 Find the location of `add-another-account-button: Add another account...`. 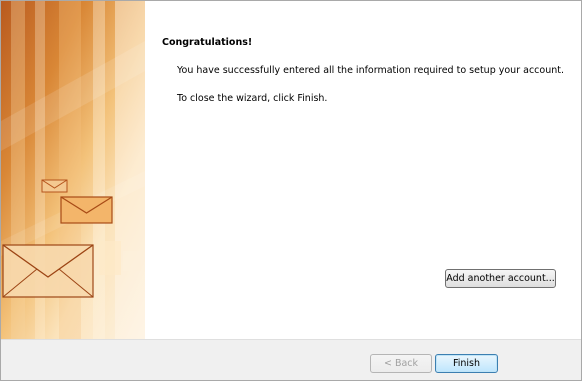

add-another-account-button: Add another account... is located at coordinates (500, 278).